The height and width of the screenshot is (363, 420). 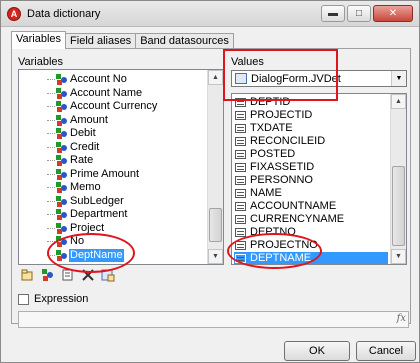 I want to click on close-button: ✕, so click(x=393, y=13).